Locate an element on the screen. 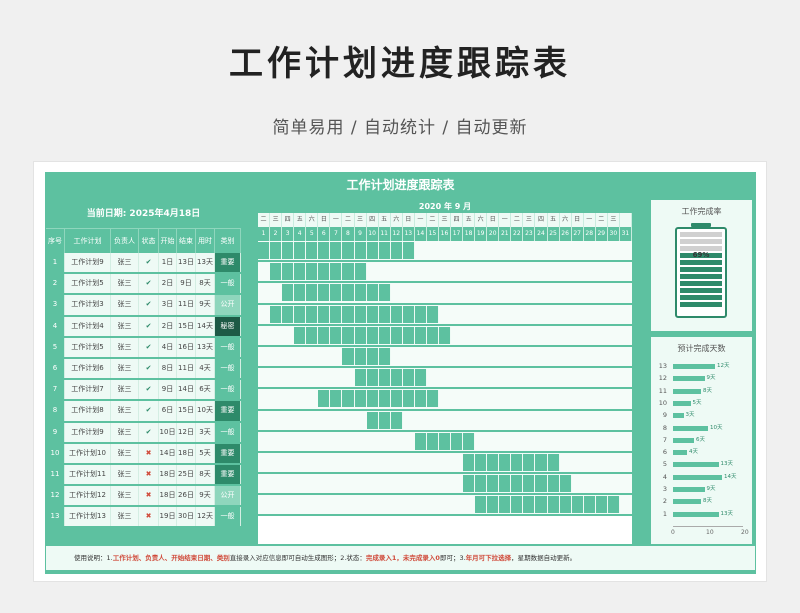 This screenshot has height=613, width=800. table-row: 7 工作计划7 张三 ✔ 9日 14日 6天 一般 is located at coordinates (143, 391).